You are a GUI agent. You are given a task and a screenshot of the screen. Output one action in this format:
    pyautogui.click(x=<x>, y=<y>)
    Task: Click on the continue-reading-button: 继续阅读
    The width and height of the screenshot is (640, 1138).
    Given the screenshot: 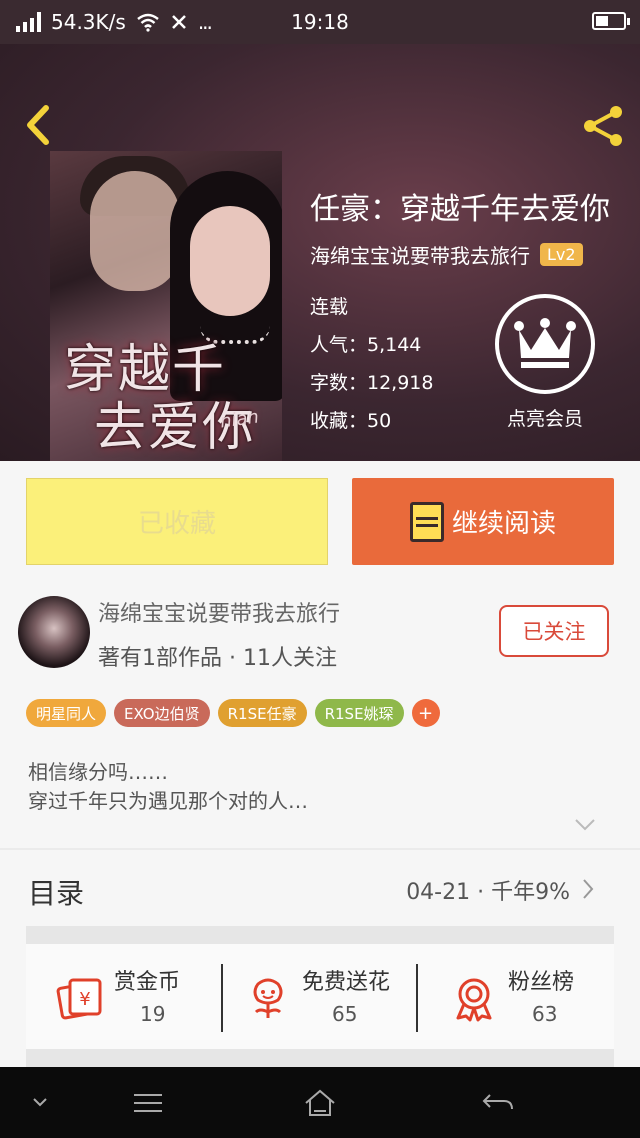 What is the action you would take?
    pyautogui.click(x=483, y=521)
    